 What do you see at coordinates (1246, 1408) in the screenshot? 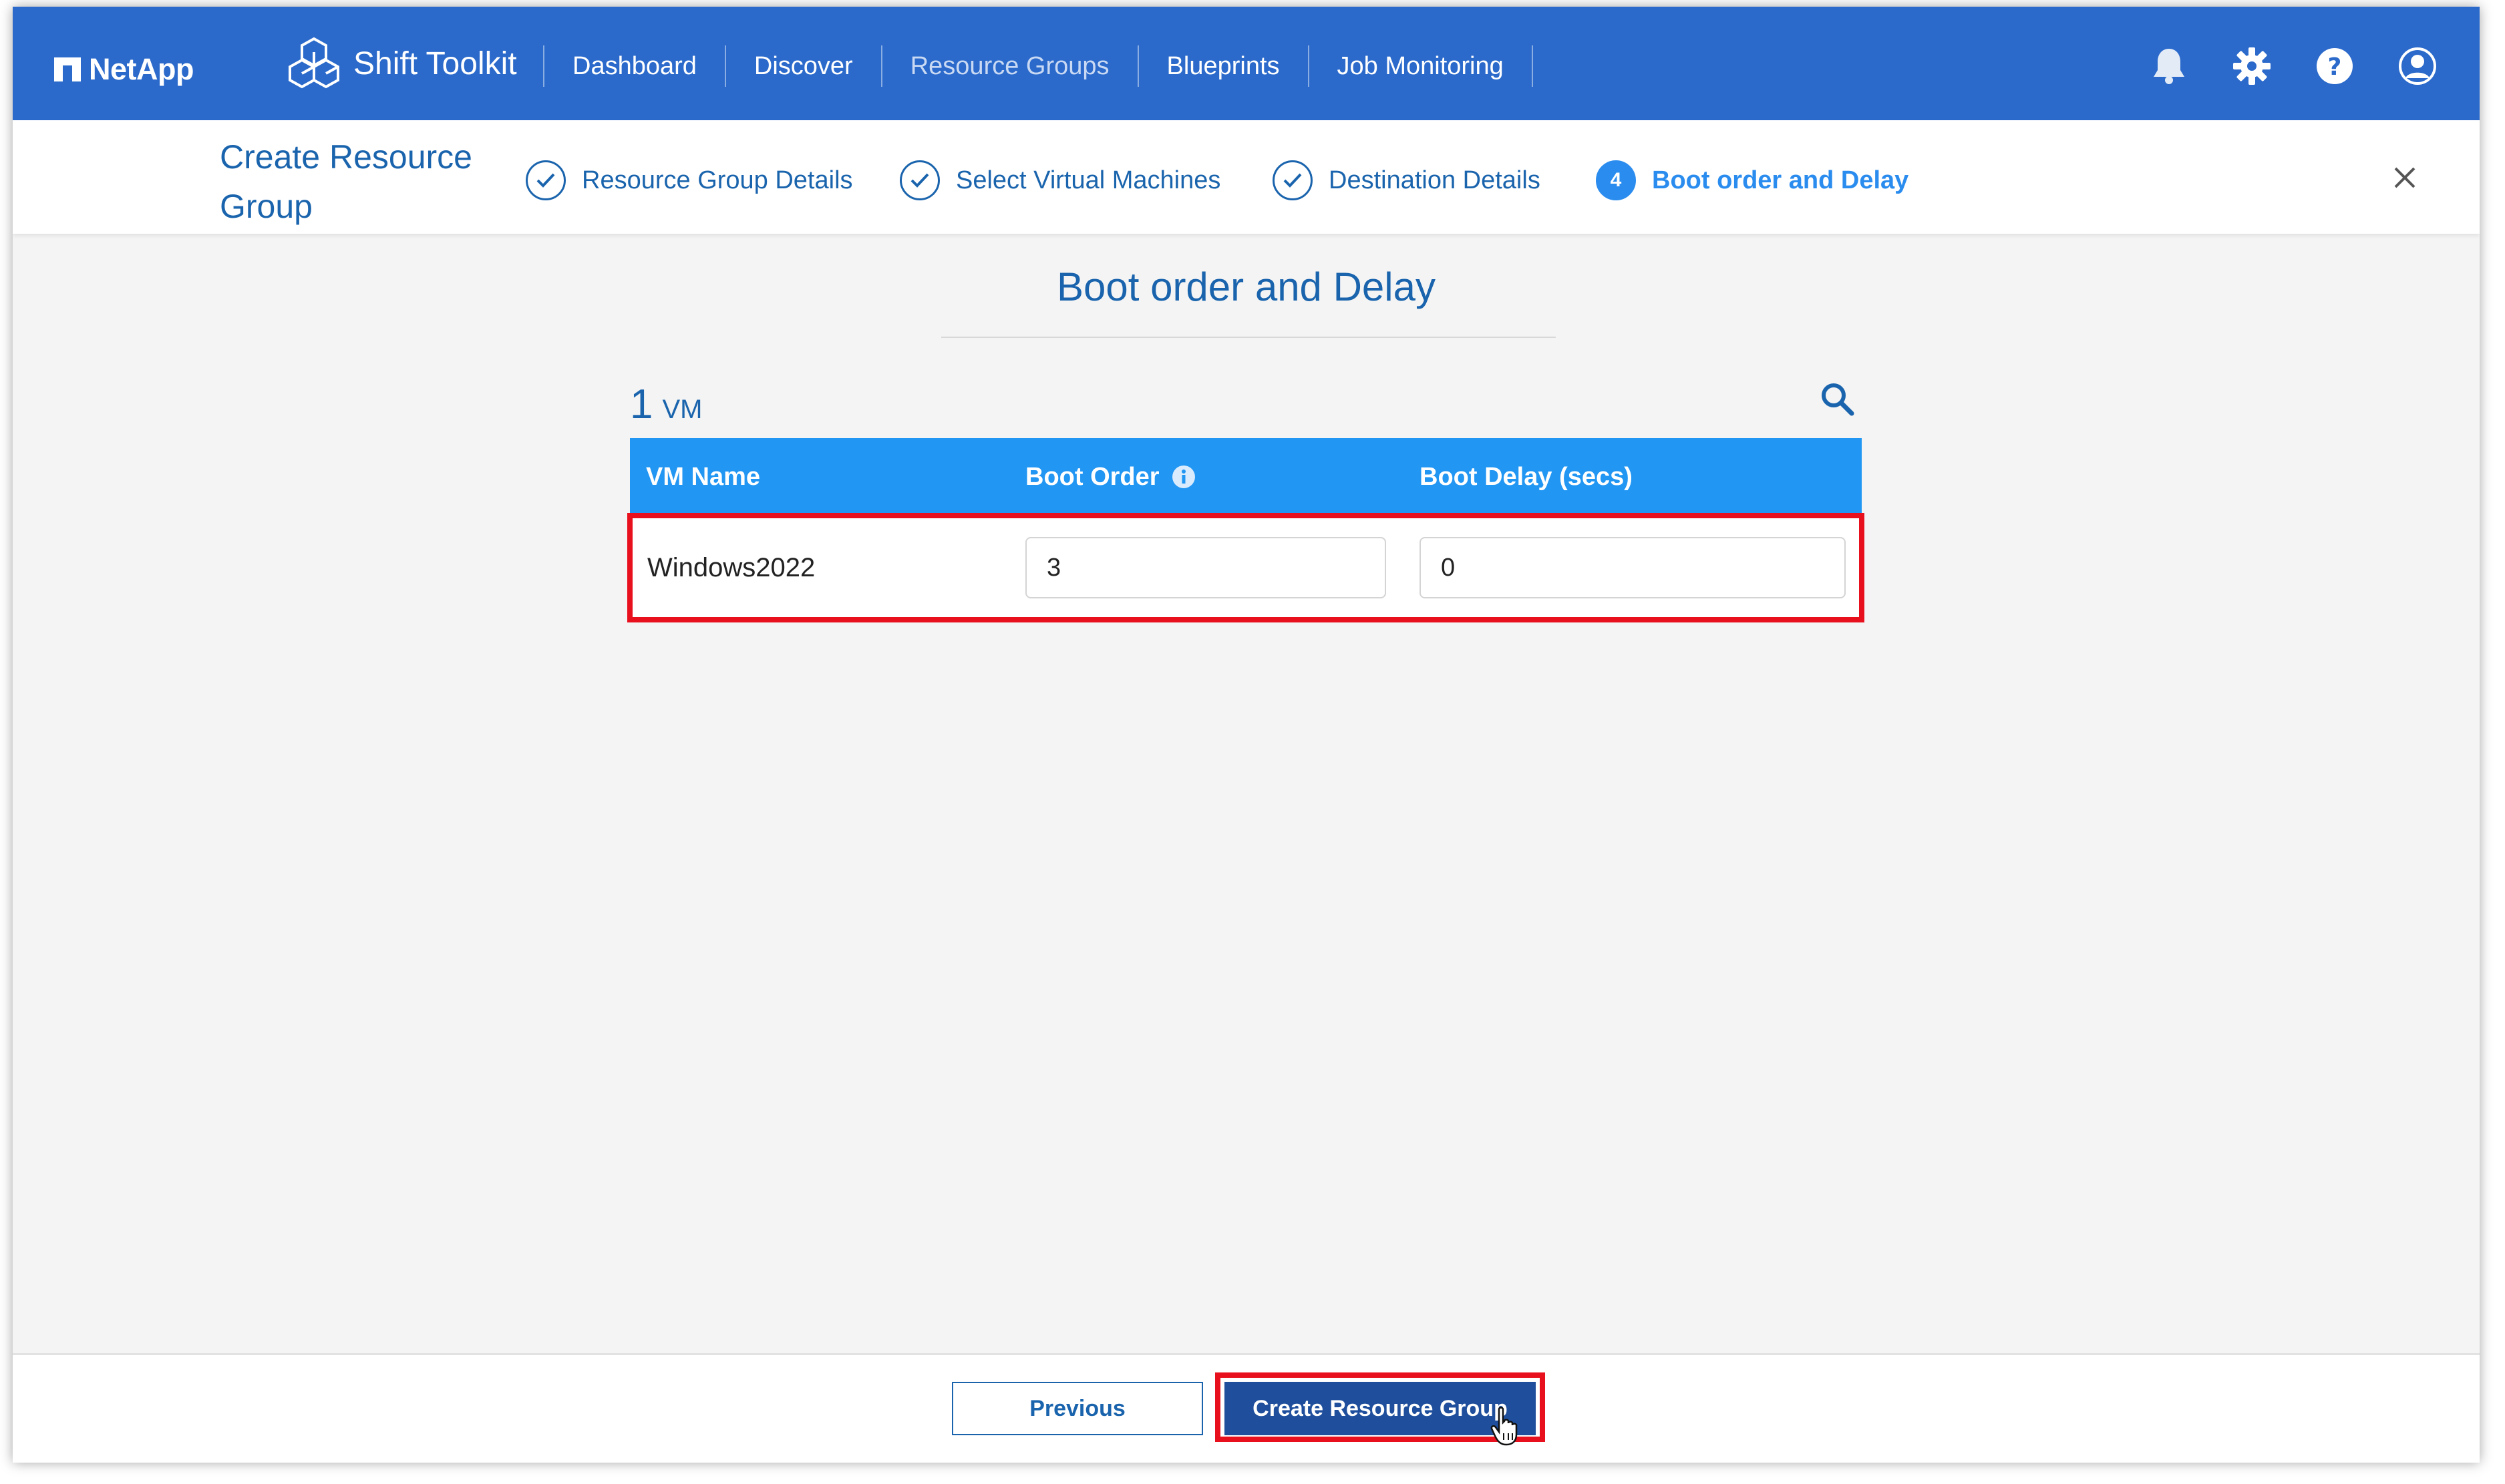
I see `wizard-footer: Previous Create Resource Group` at bounding box center [1246, 1408].